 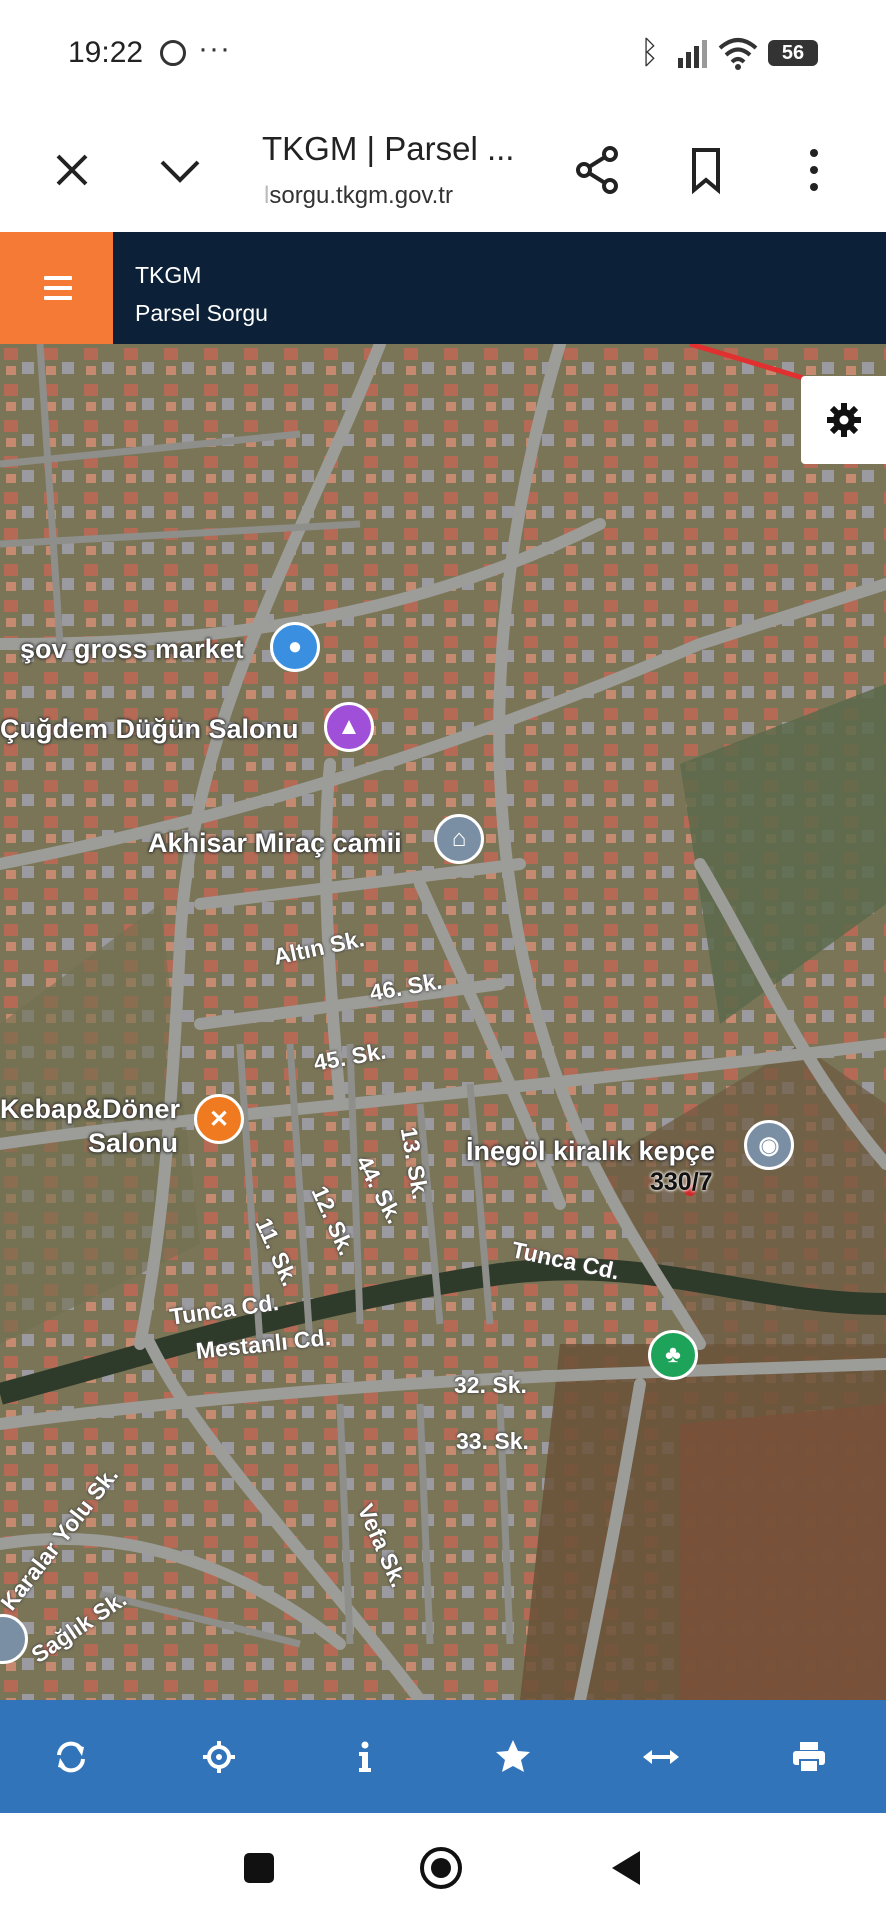 I want to click on wifi-icon, so click(x=738, y=54).